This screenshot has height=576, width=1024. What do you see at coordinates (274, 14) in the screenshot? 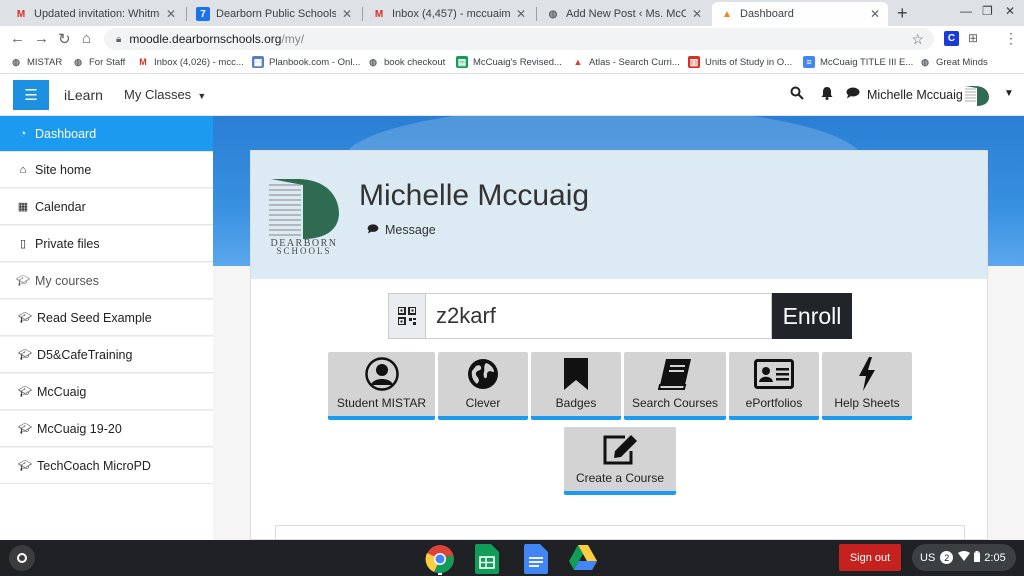
I see `tab-dearborn-calendar: 7 Dearborn Public Schools - Cale ✕` at bounding box center [274, 14].